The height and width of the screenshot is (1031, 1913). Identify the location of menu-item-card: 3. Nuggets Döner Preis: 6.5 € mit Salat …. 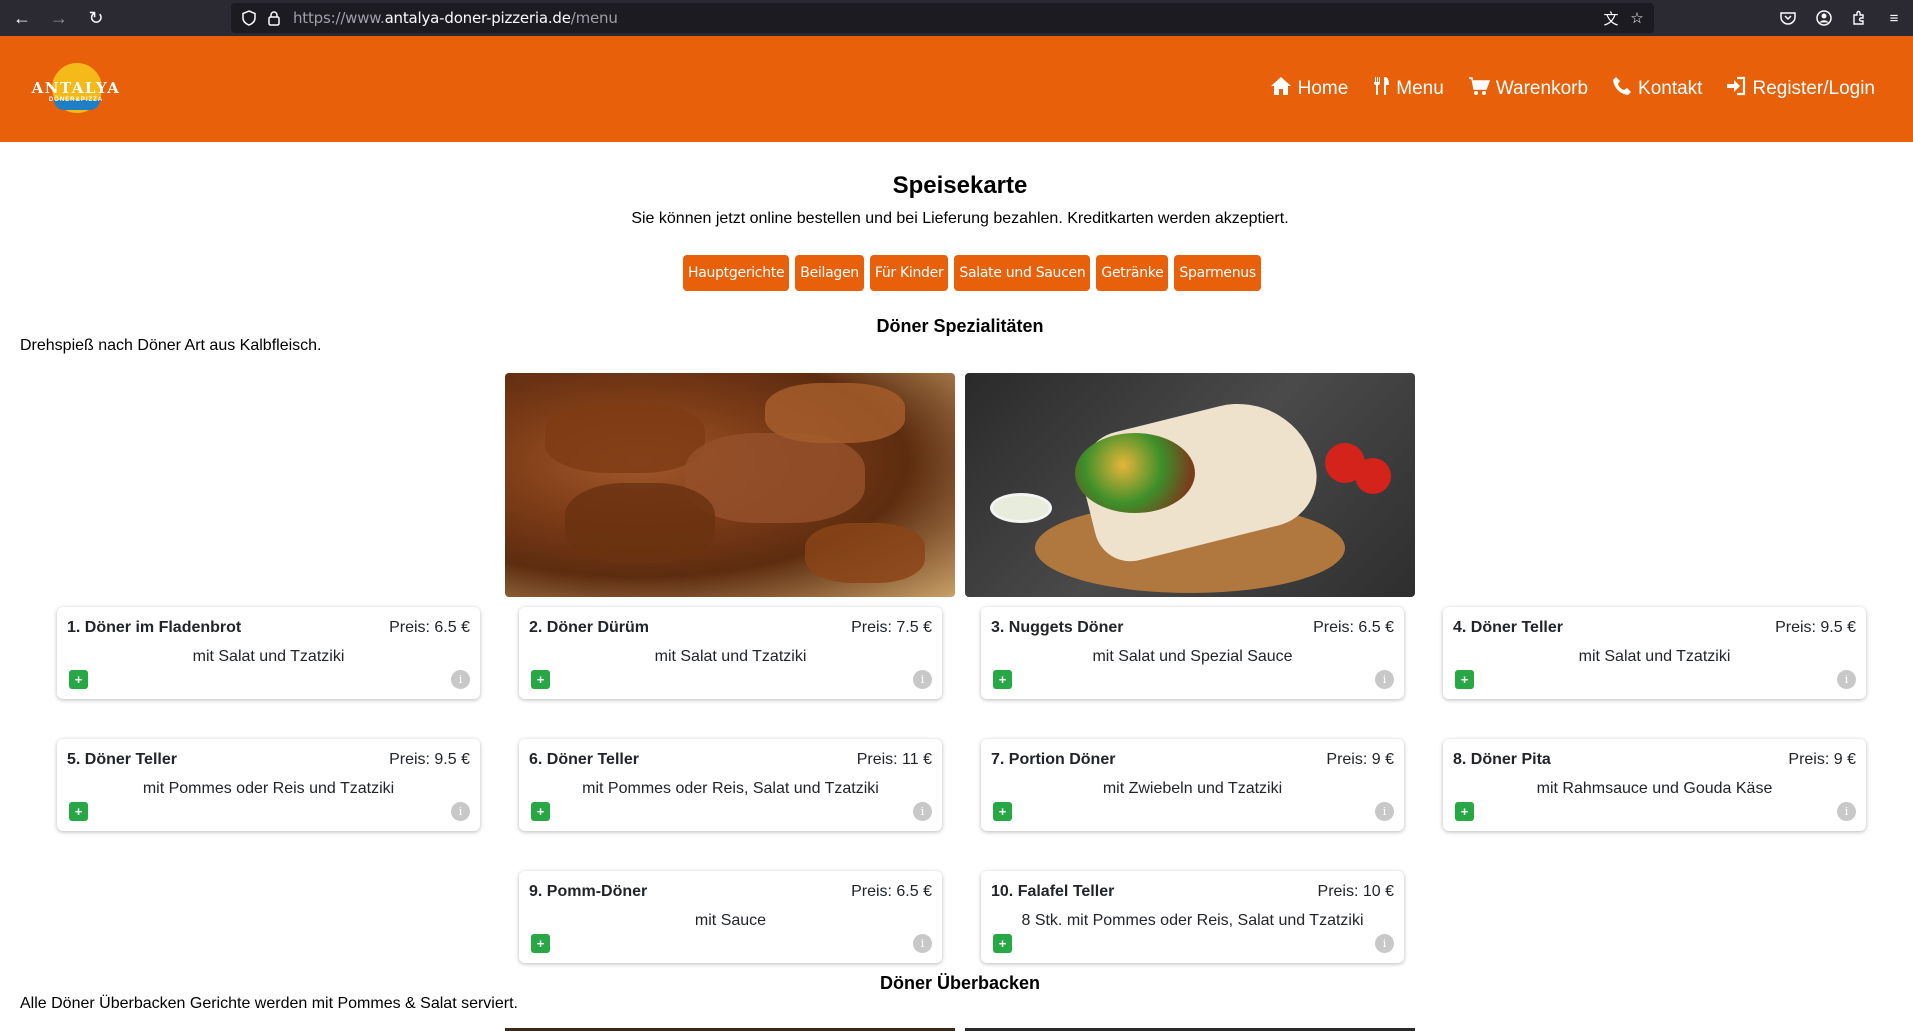
(1192, 653).